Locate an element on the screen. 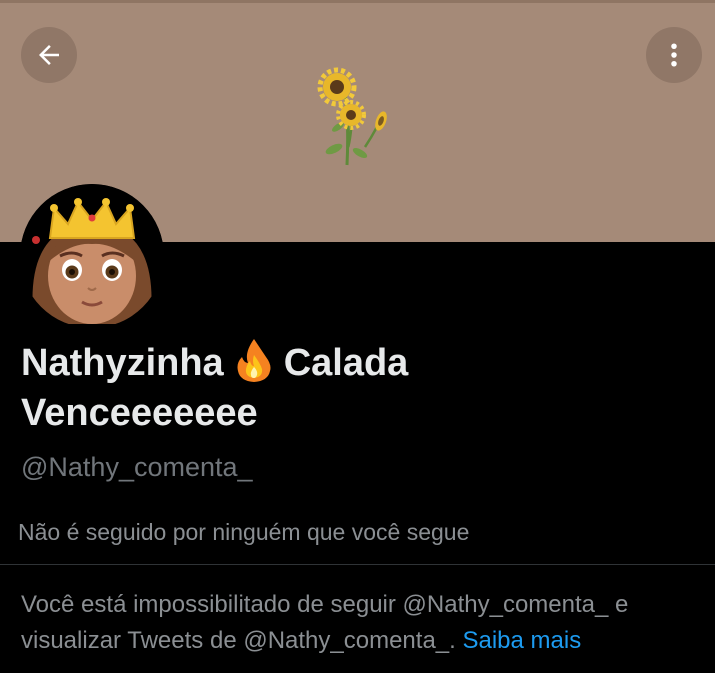 The width and height of the screenshot is (715, 673). more-options-button is located at coordinates (674, 55).